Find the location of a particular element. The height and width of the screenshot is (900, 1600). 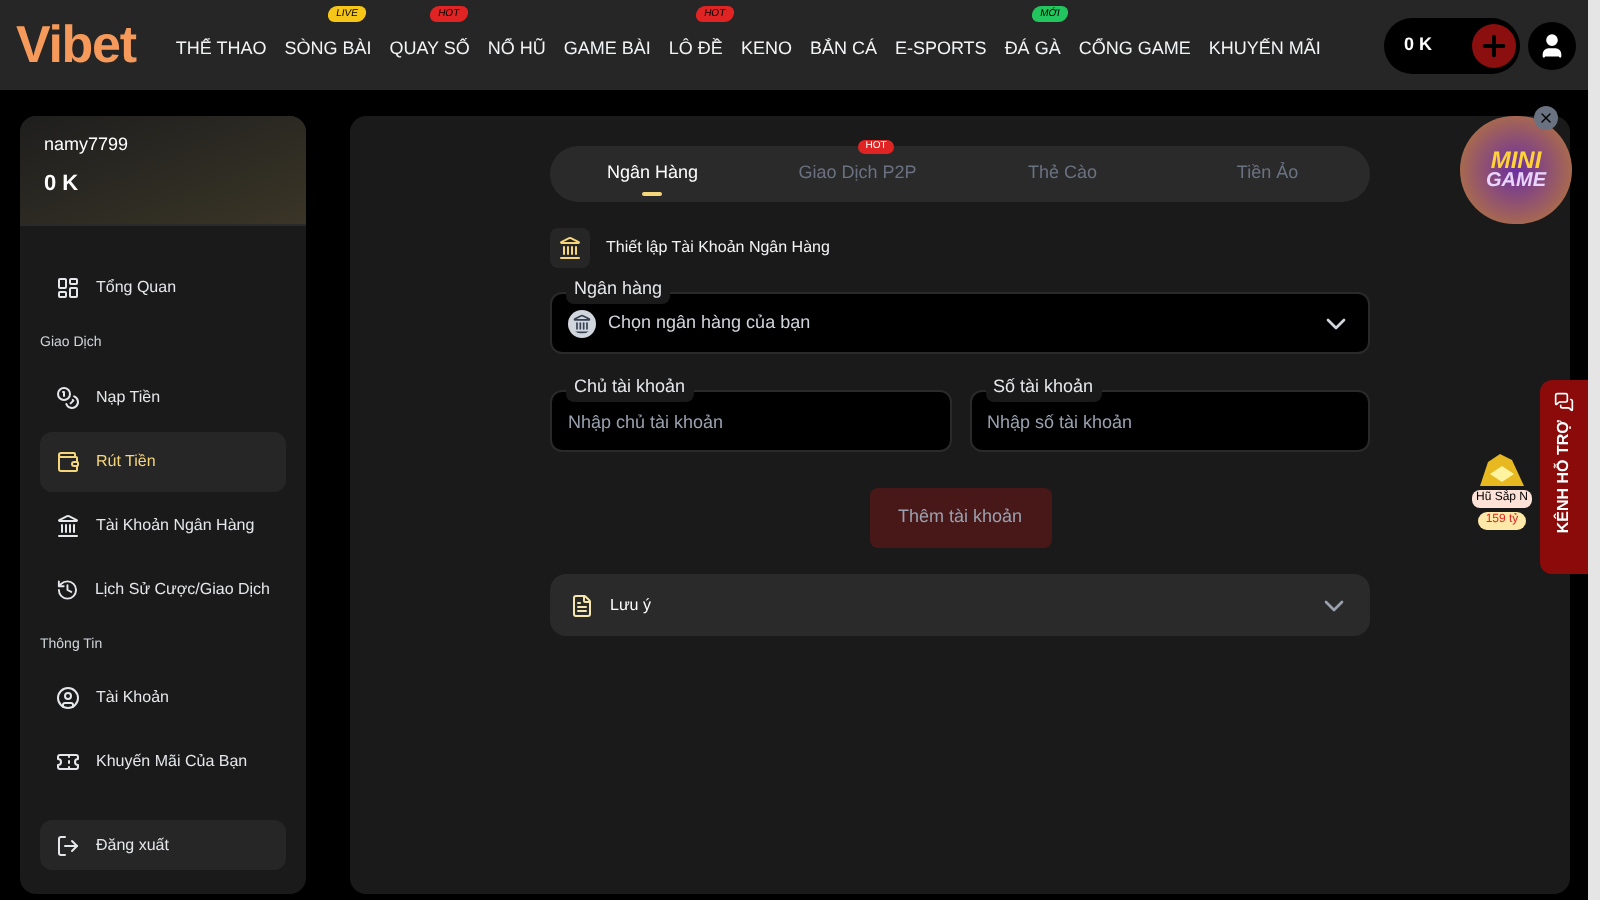

nav-link: QUAY SỐ is located at coordinates (429, 47).